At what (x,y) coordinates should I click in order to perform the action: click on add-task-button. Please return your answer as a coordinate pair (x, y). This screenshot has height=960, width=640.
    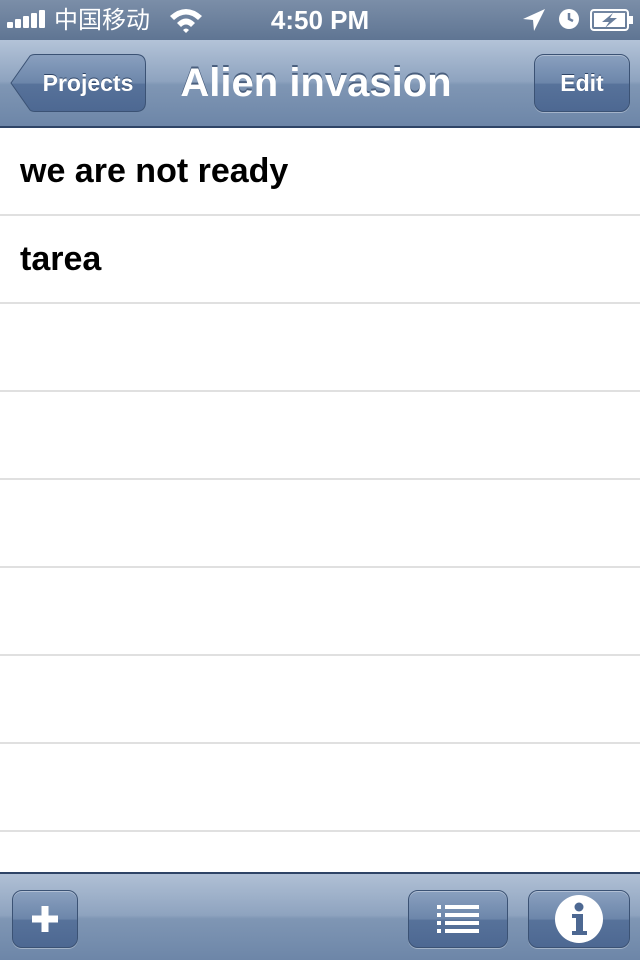
    Looking at the image, I should click on (45, 919).